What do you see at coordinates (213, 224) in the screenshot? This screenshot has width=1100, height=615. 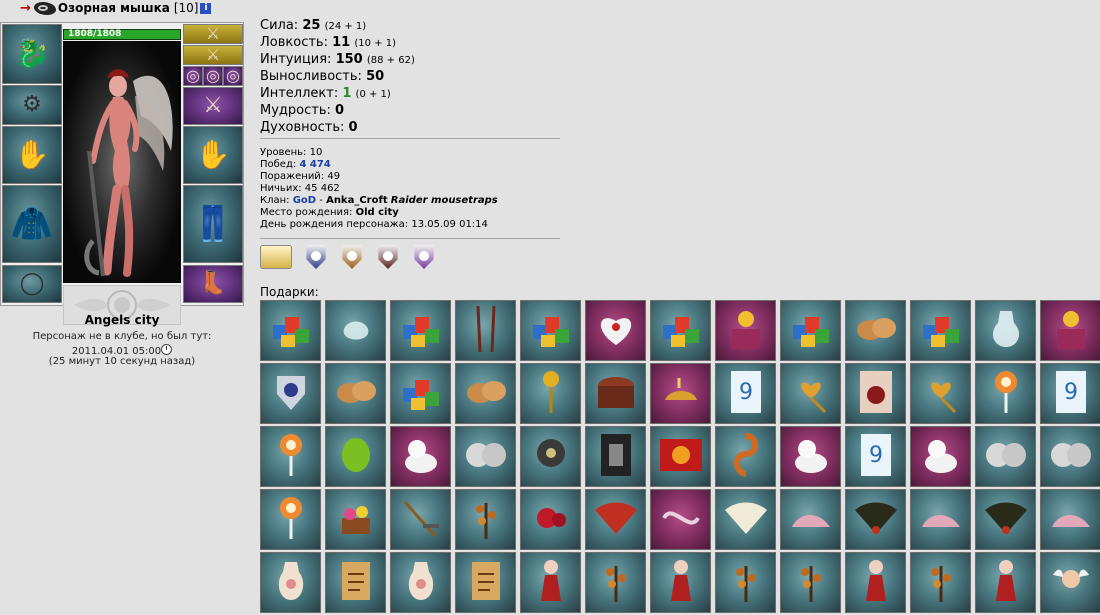 I see `pants-slot: 👖` at bounding box center [213, 224].